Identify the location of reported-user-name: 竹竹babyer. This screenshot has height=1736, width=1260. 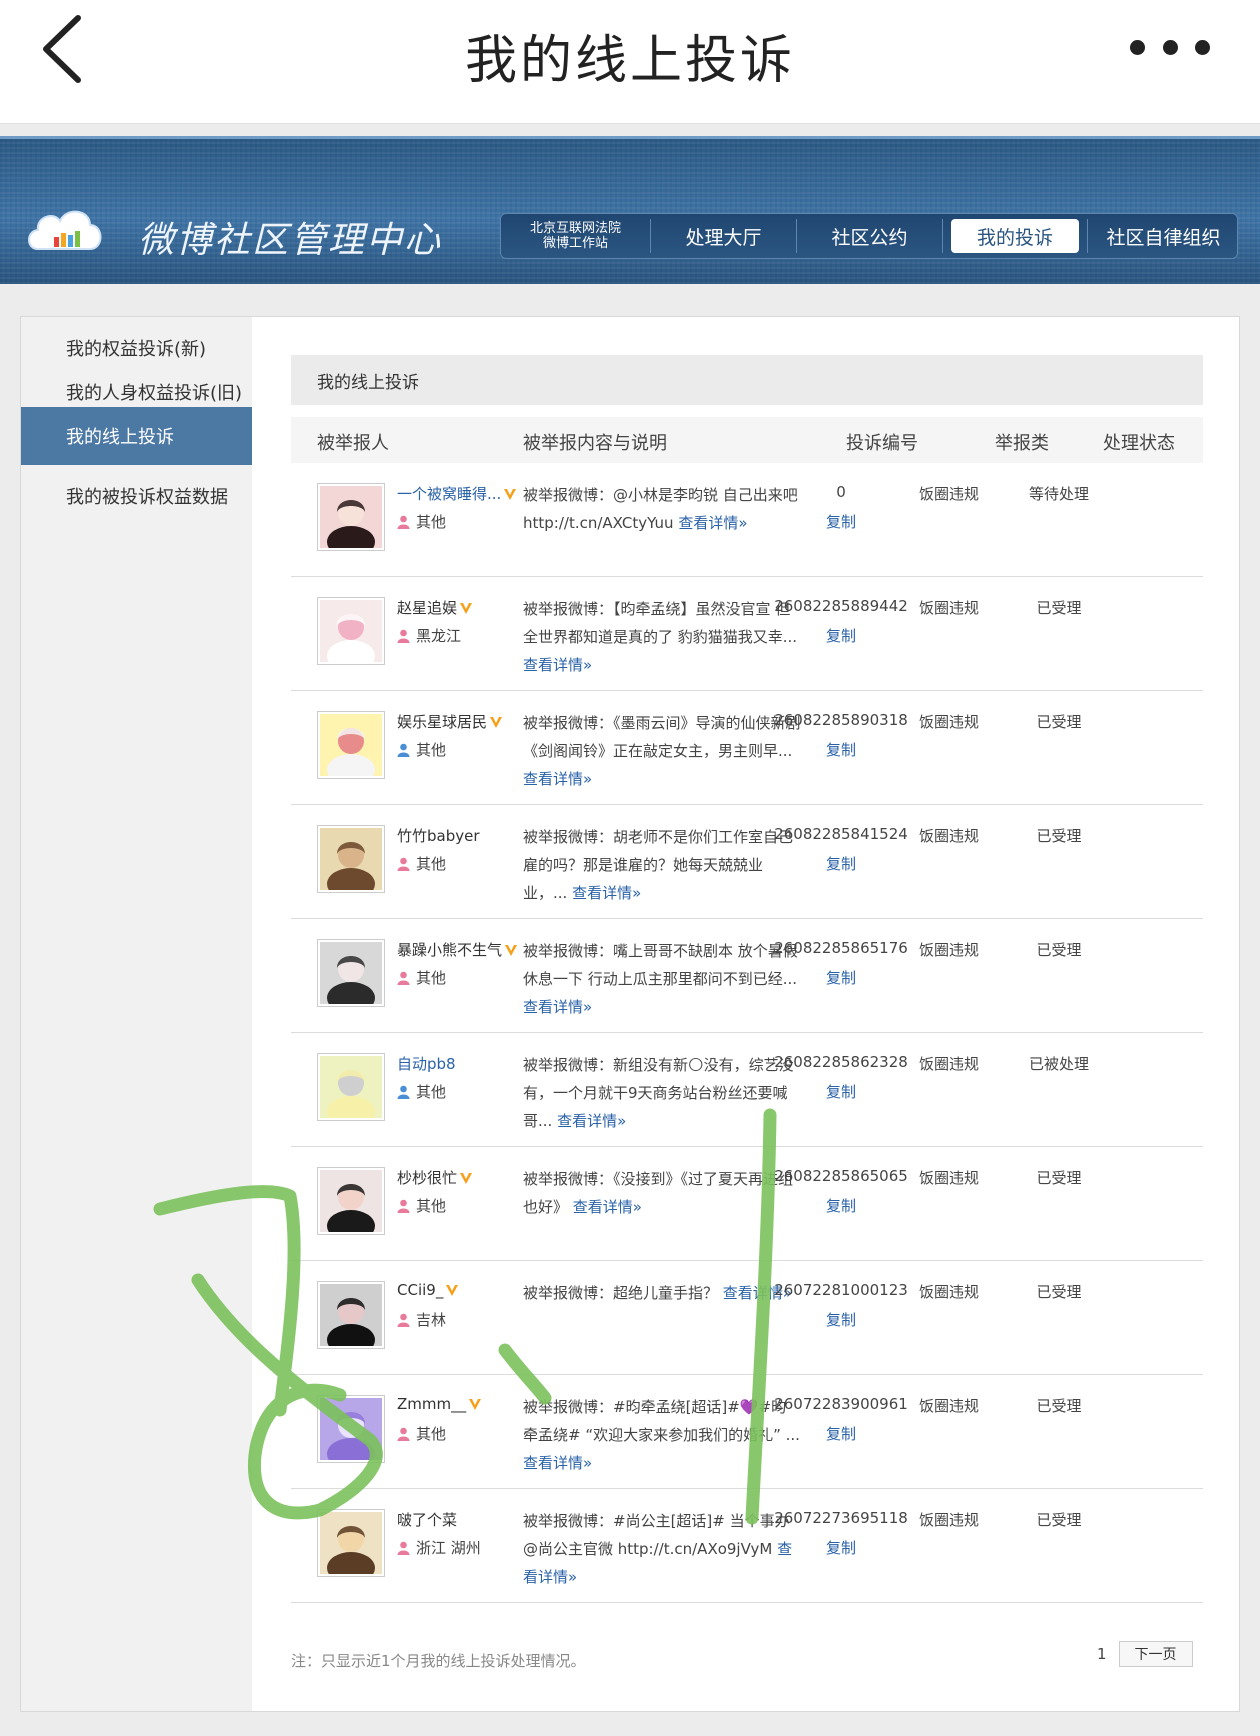
(438, 835).